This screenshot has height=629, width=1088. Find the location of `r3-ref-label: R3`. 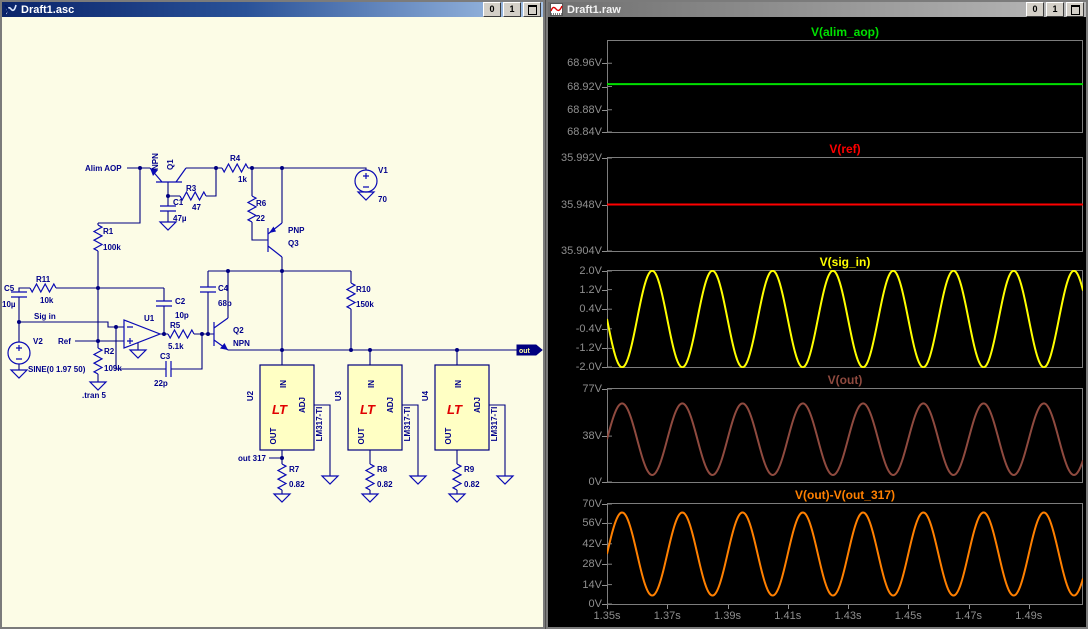

r3-ref-label: R3 is located at coordinates (191, 188).